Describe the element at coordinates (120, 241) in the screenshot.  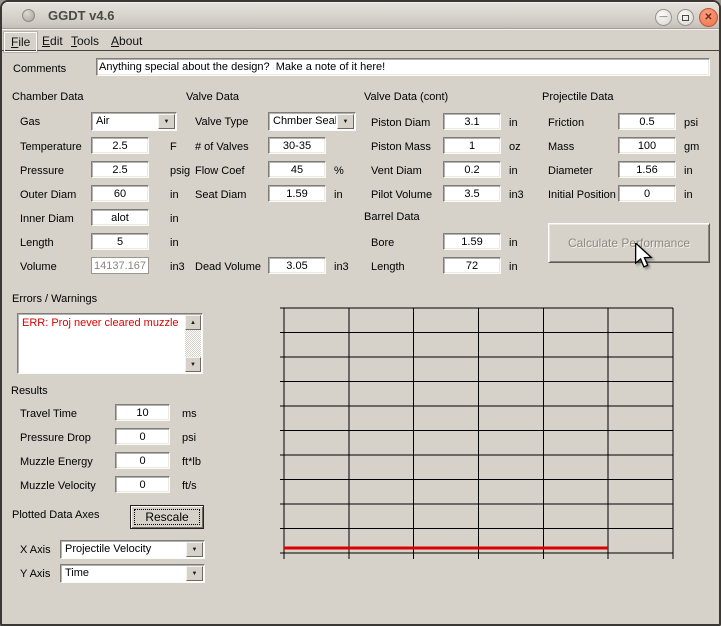
I see `chamber-length-input` at that location.